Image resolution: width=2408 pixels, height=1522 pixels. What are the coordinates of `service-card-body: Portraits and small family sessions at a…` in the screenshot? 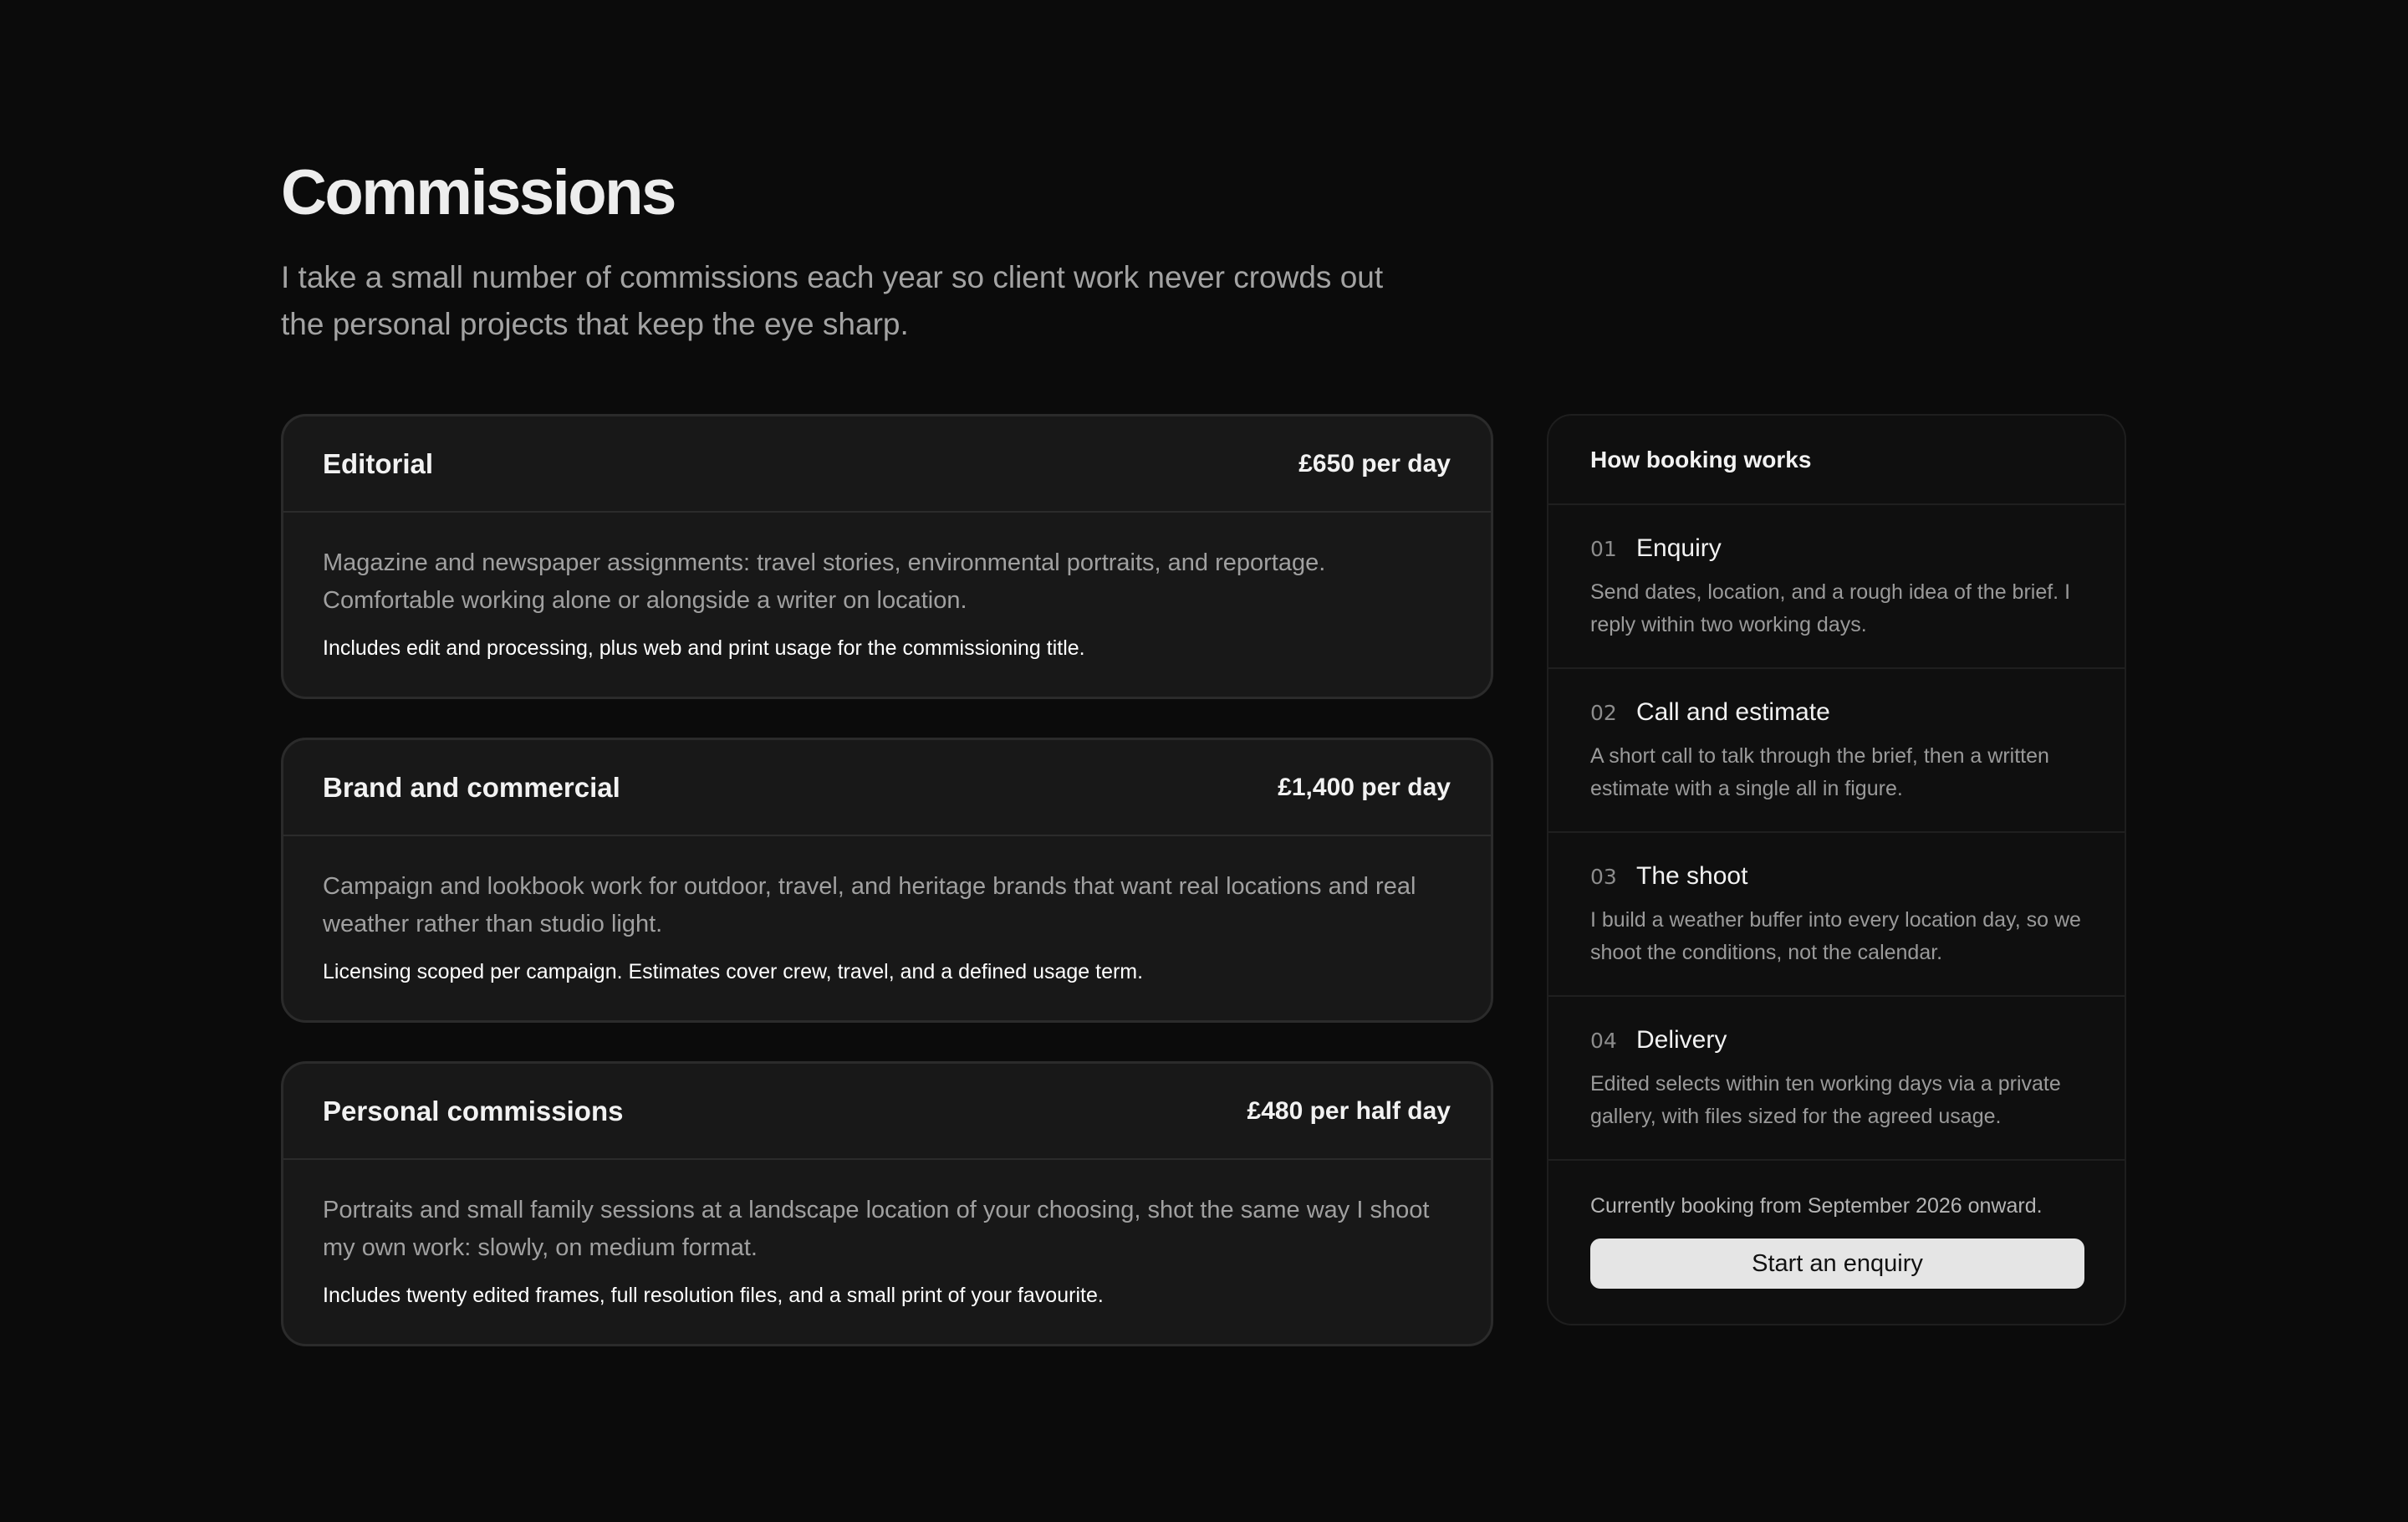 It's located at (887, 1252).